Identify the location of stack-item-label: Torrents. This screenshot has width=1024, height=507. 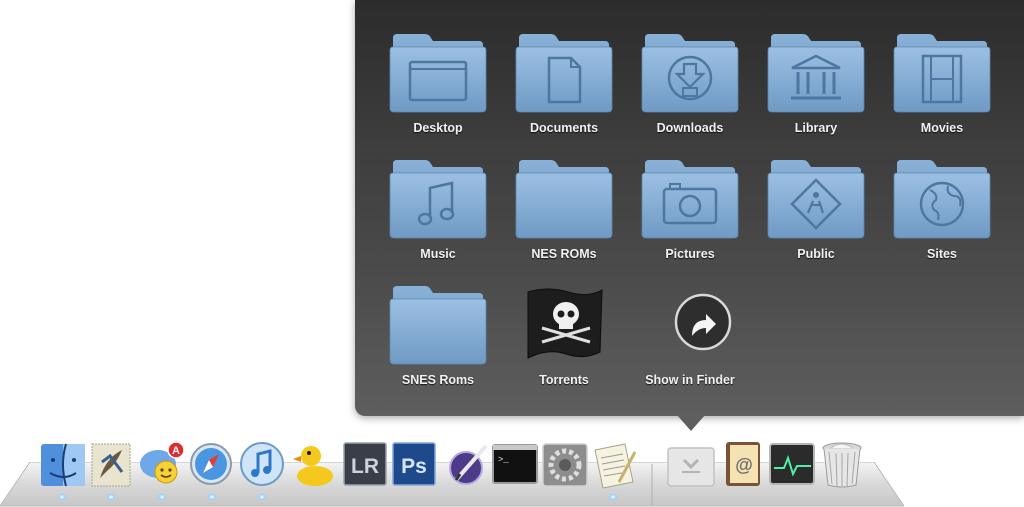
(564, 380).